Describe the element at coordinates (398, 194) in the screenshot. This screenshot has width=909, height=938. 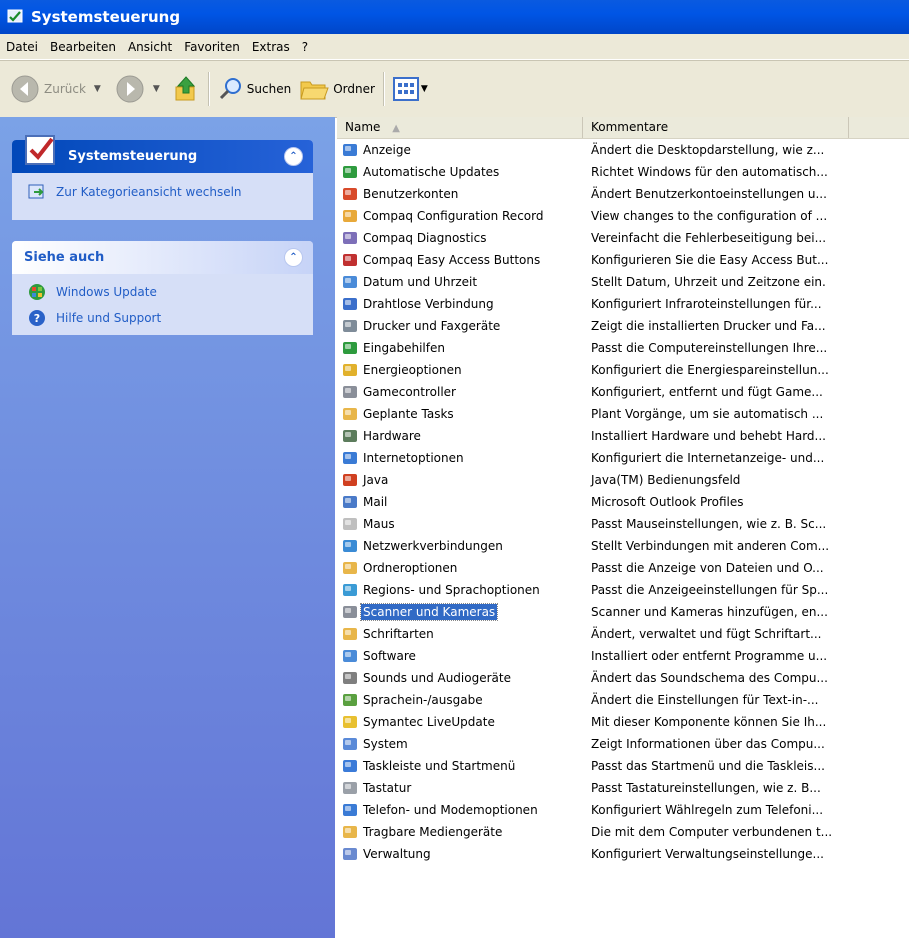
I see `item-name-cell: Benutzerkonten` at that location.